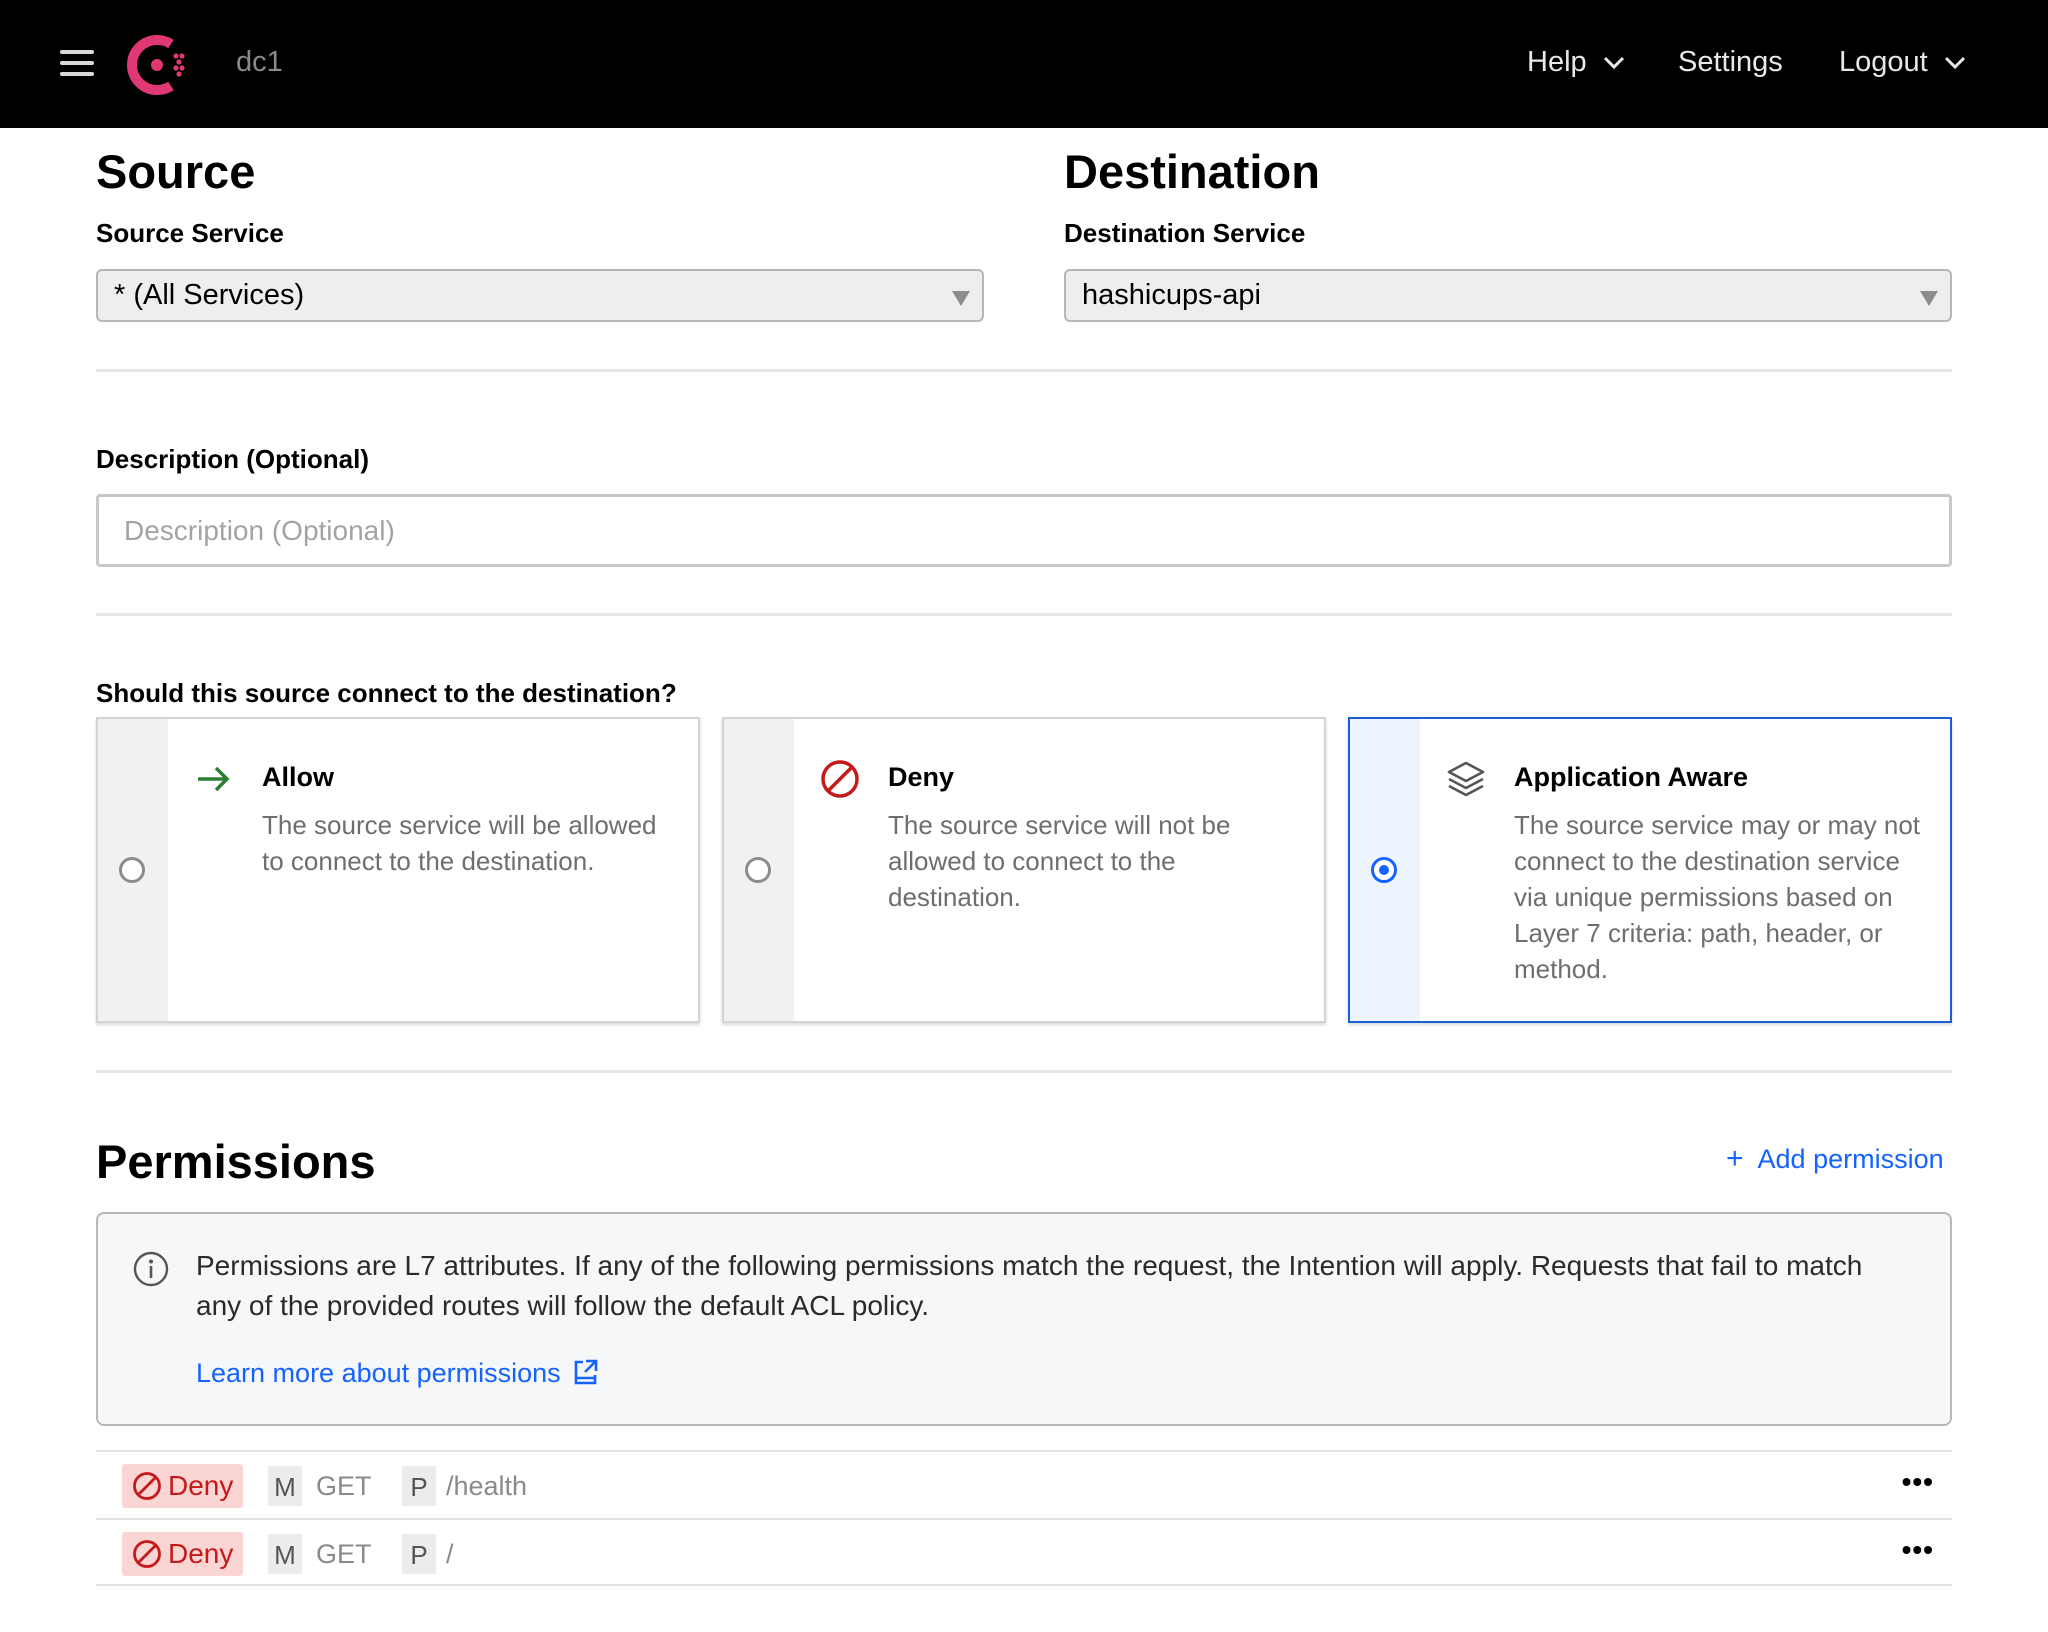 This screenshot has height=1632, width=2048. Describe the element at coordinates (1508, 295) in the screenshot. I see `destination-service-select: hashicups-api` at that location.